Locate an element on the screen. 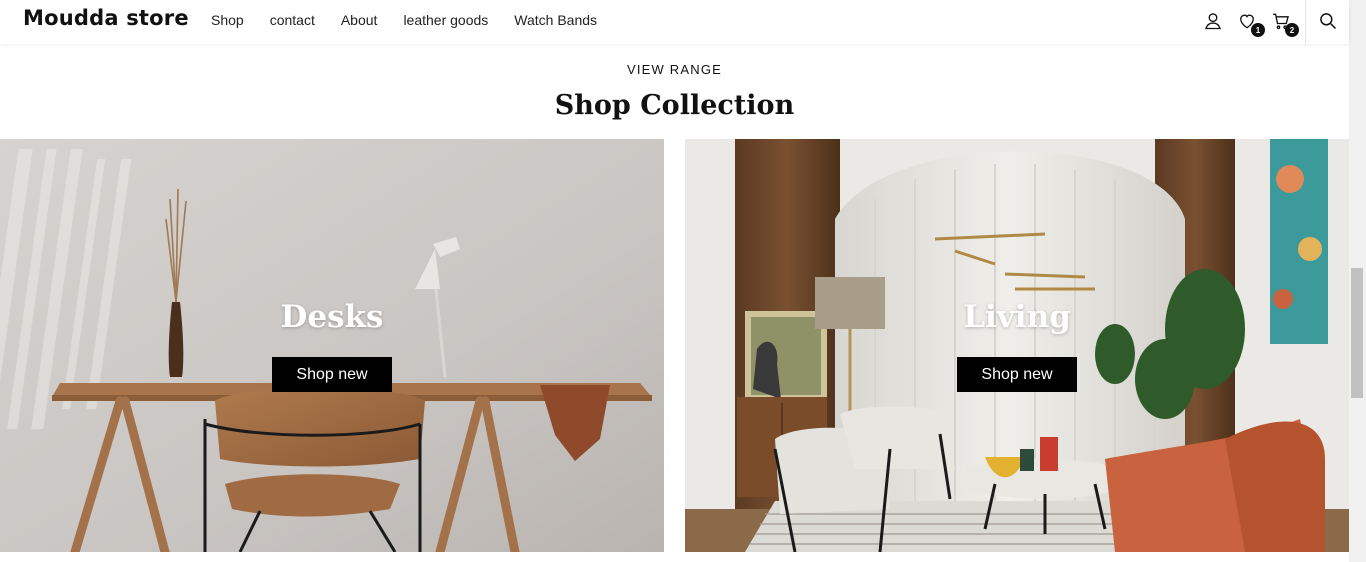 The width and height of the screenshot is (1366, 562). nav-watch-bands: Watch Bands is located at coordinates (555, 20).